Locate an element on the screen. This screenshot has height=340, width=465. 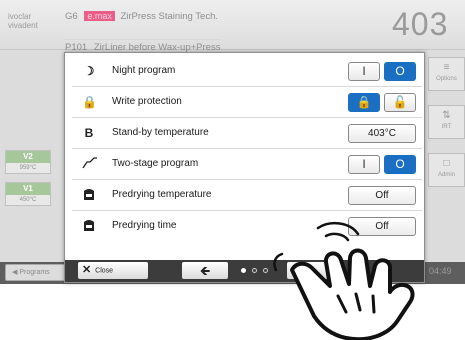
irt-button: ⇅ IRT is located at coordinates (446, 122).